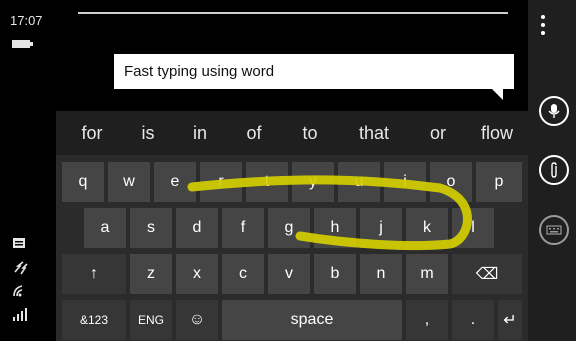 This screenshot has height=341, width=576. I want to click on enter-icon: ↵, so click(510, 320).